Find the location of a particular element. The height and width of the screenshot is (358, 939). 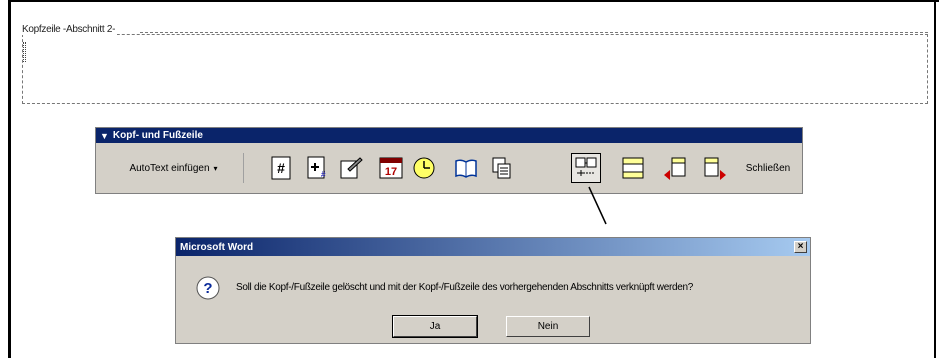

page-border-left is located at coordinates (9, 179).